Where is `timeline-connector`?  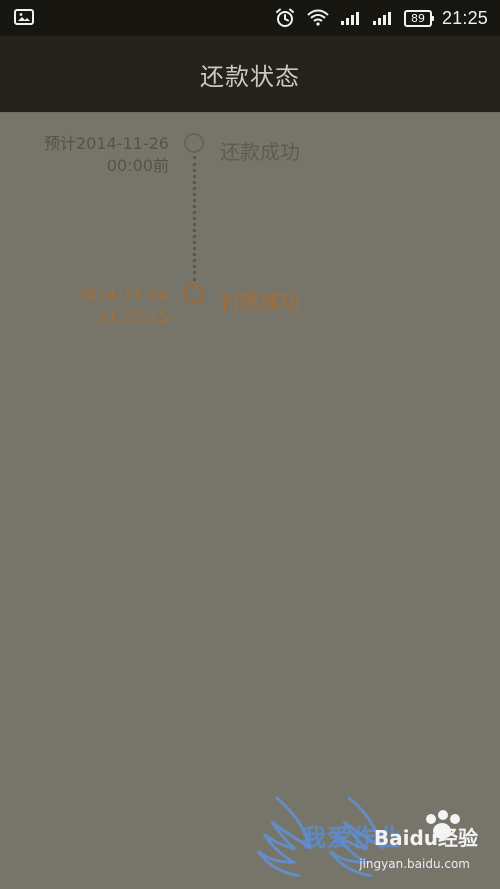 timeline-connector is located at coordinates (194, 218).